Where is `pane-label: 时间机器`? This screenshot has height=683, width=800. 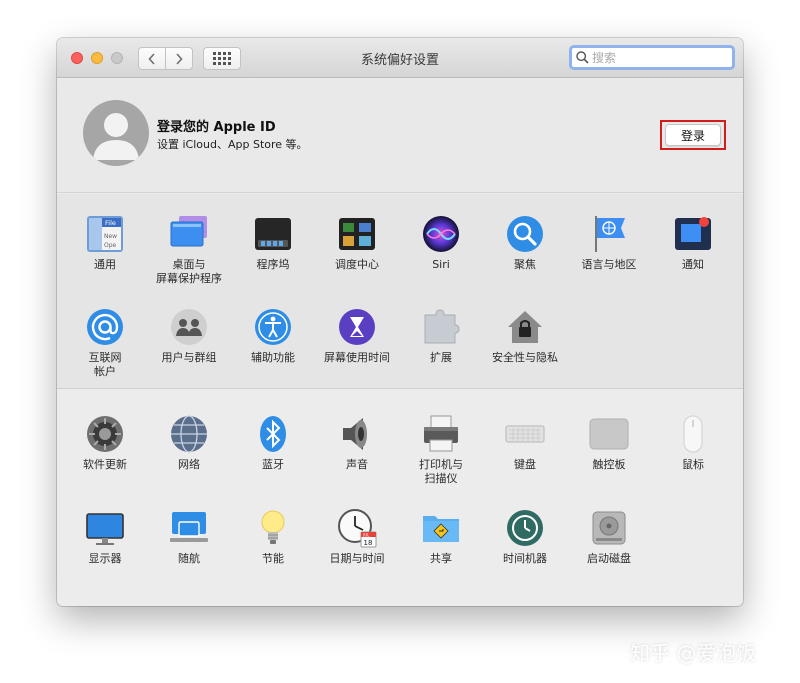 pane-label: 时间机器 is located at coordinates (525, 558).